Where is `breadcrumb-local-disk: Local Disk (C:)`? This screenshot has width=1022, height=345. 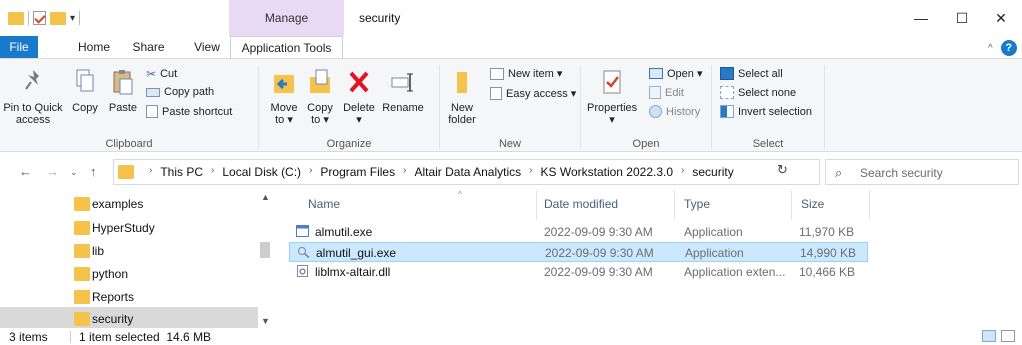
breadcrumb-local-disk: Local Disk (C:) is located at coordinates (261, 172).